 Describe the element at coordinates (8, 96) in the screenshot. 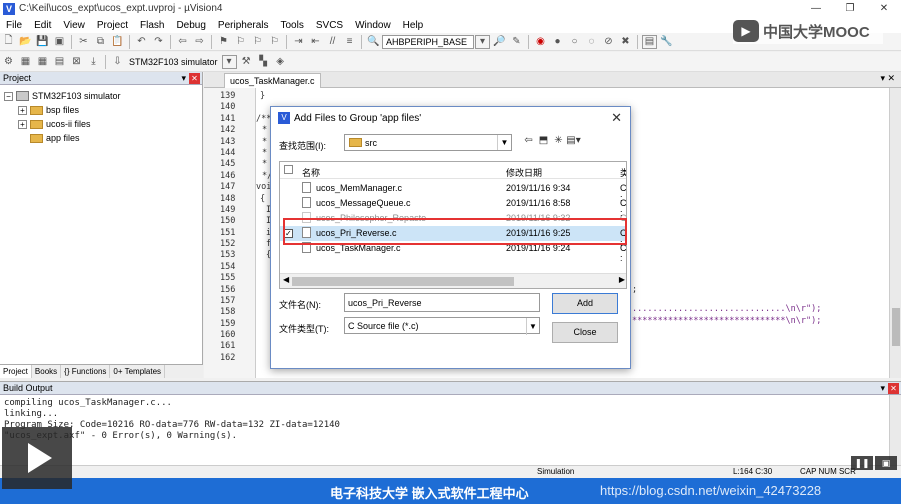

I see `collapse-icon: −` at that location.